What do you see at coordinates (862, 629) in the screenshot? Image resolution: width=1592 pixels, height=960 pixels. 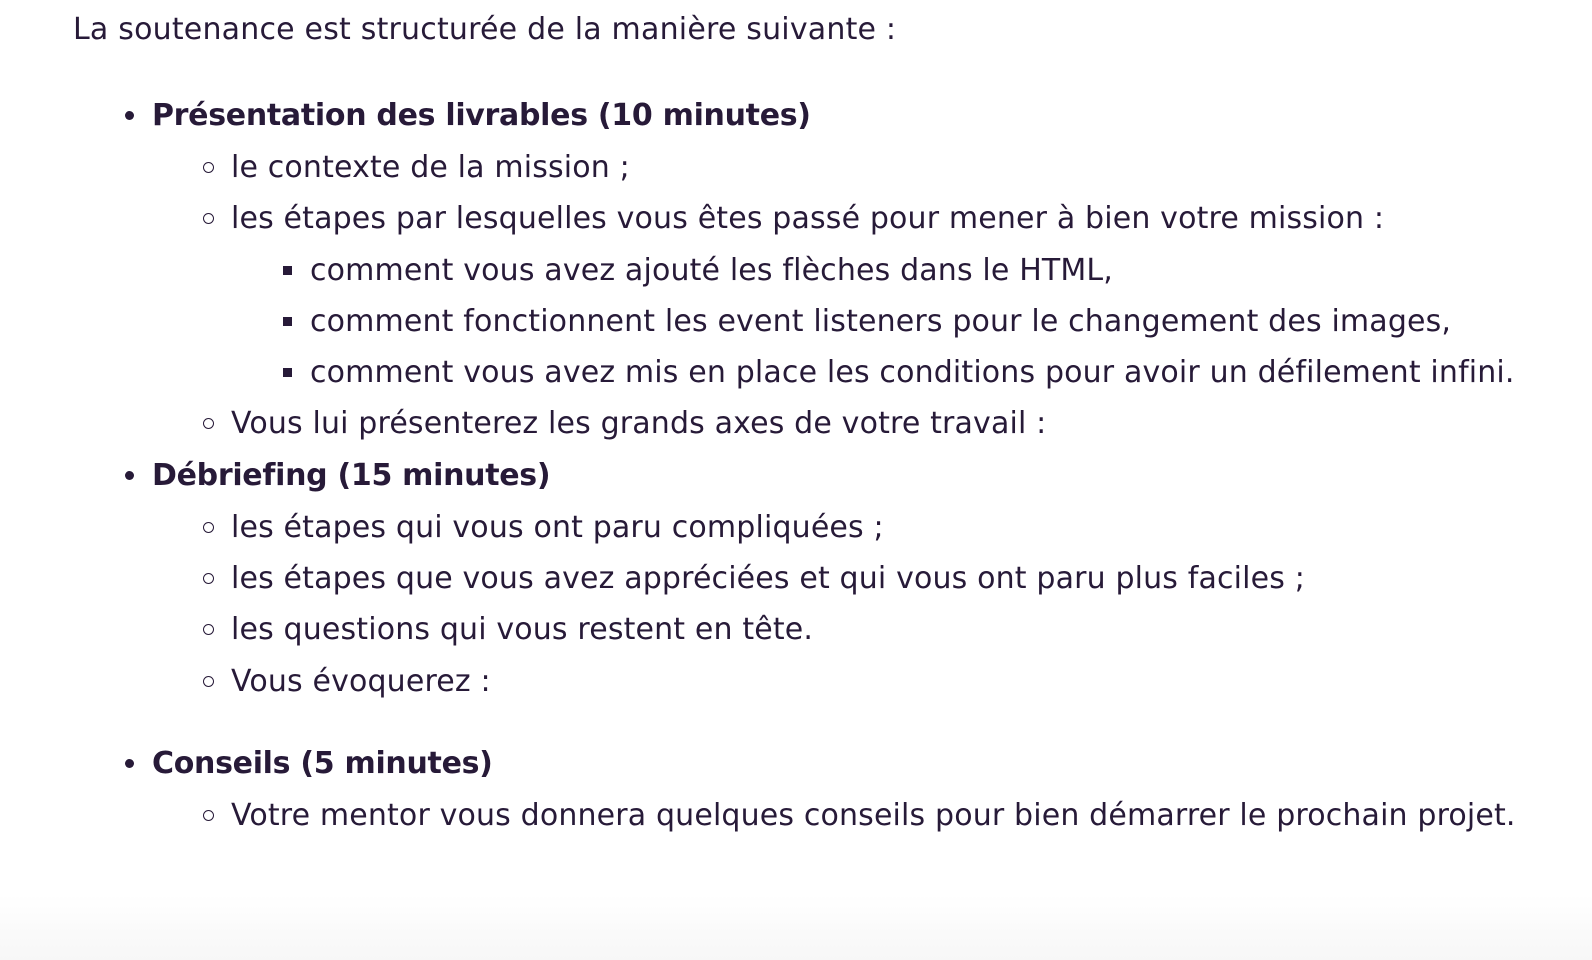 I see `list-item: les questions qui vous restent en tête.` at bounding box center [862, 629].